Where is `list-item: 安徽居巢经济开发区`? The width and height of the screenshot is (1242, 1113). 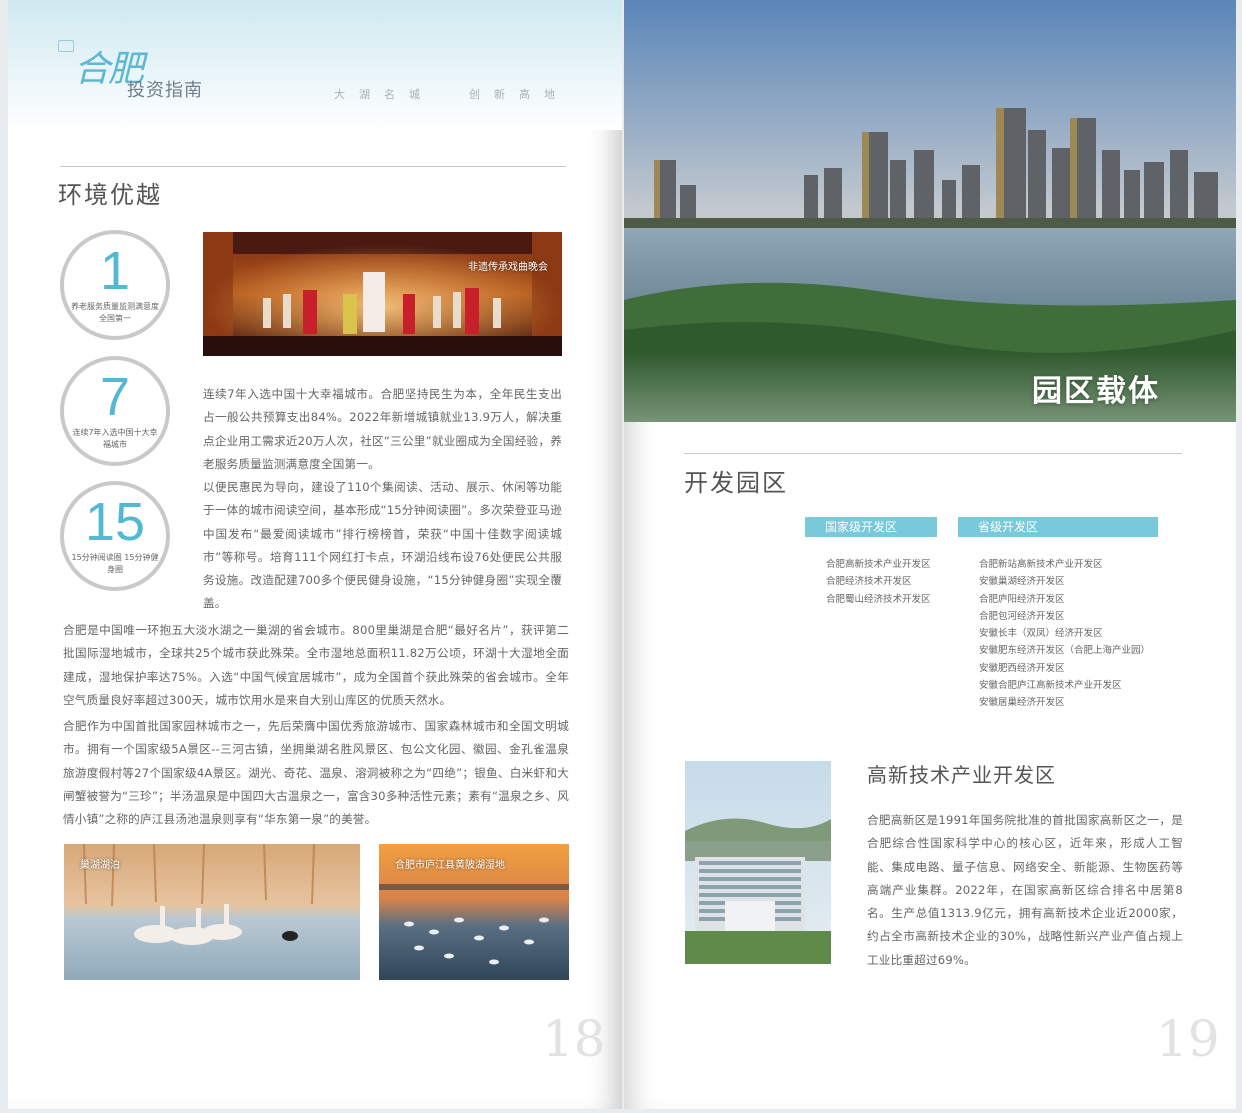
list-item: 安徽居巢经济开发区 is located at coordinates (1022, 703).